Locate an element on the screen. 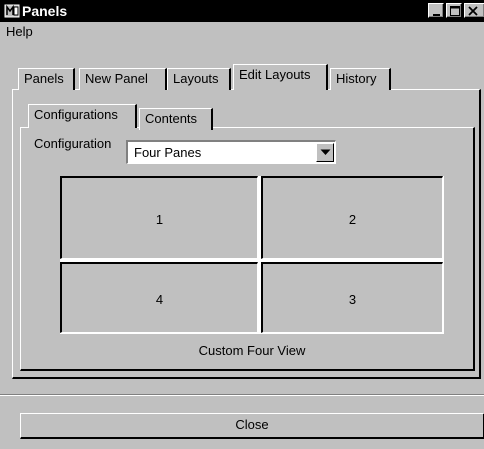 The image size is (484, 449). pane-top-left: 1 is located at coordinates (159, 217).